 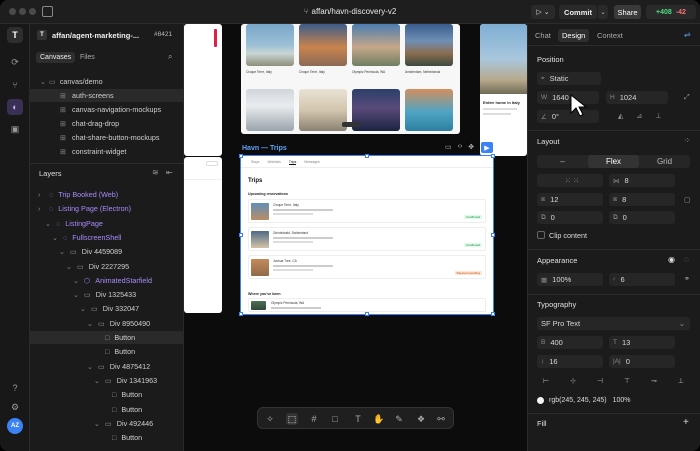 What do you see at coordinates (570, 180) in the screenshot?
I see `alignment-picker: ⁙ ⁙` at bounding box center [570, 180].